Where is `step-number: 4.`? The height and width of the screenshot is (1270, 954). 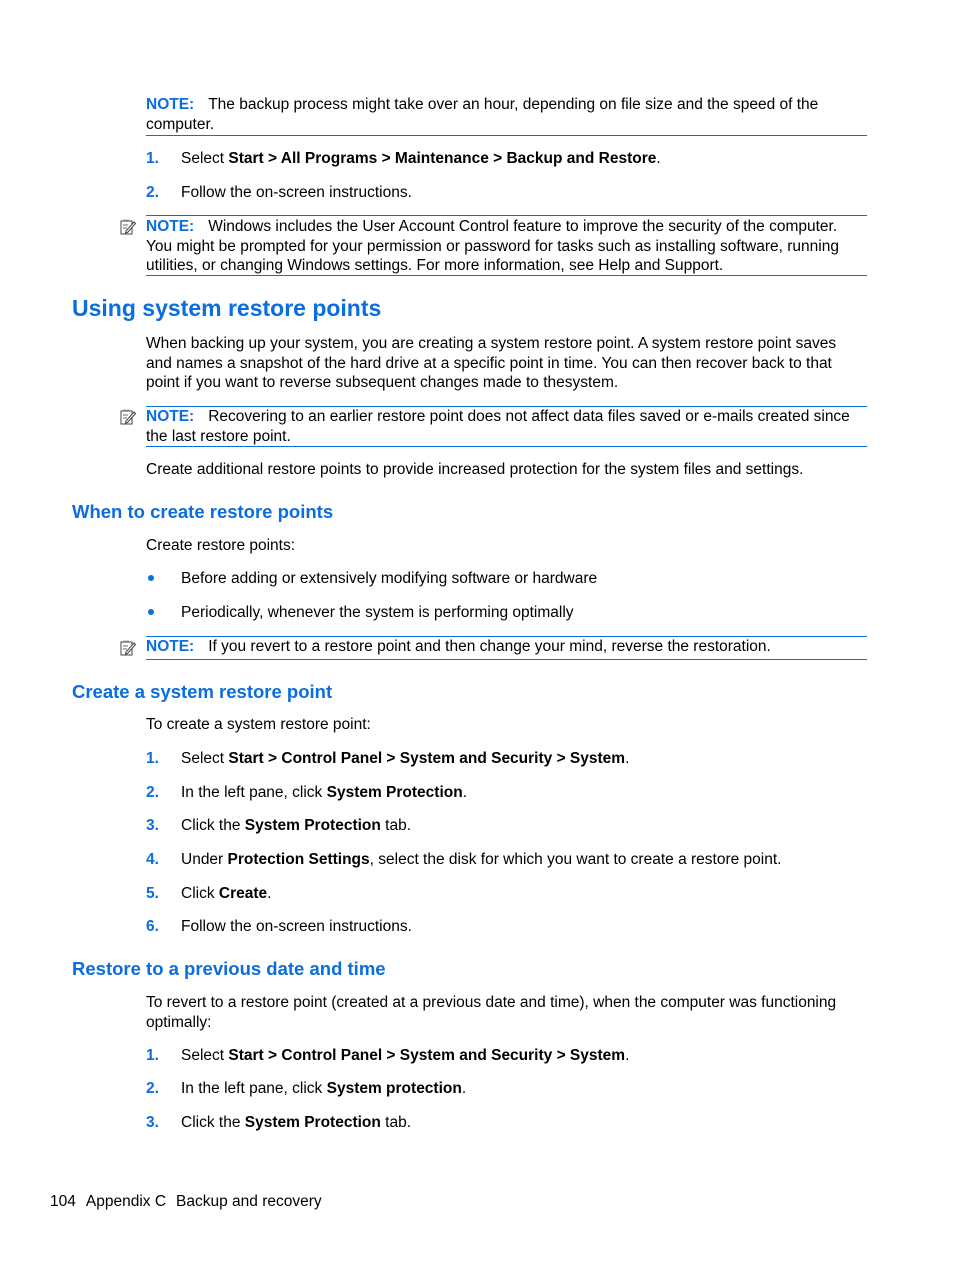
step-number: 4. is located at coordinates (152, 859).